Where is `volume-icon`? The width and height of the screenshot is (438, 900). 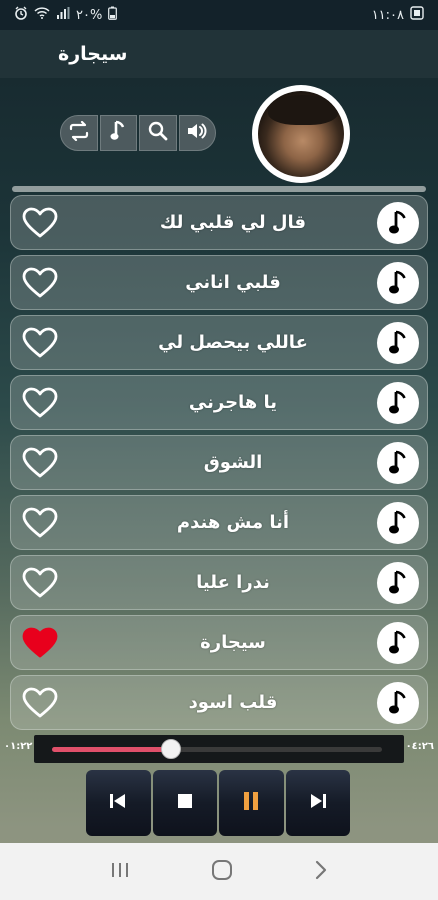
volume-icon is located at coordinates (197, 133).